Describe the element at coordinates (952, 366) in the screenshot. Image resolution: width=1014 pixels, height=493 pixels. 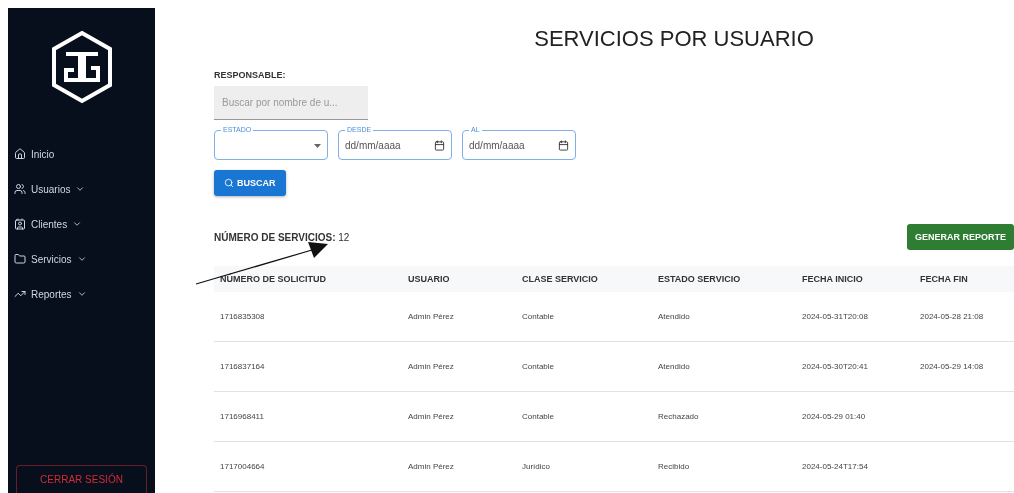
I see `table-cell-text: 2024-05-29 14:08` at that location.